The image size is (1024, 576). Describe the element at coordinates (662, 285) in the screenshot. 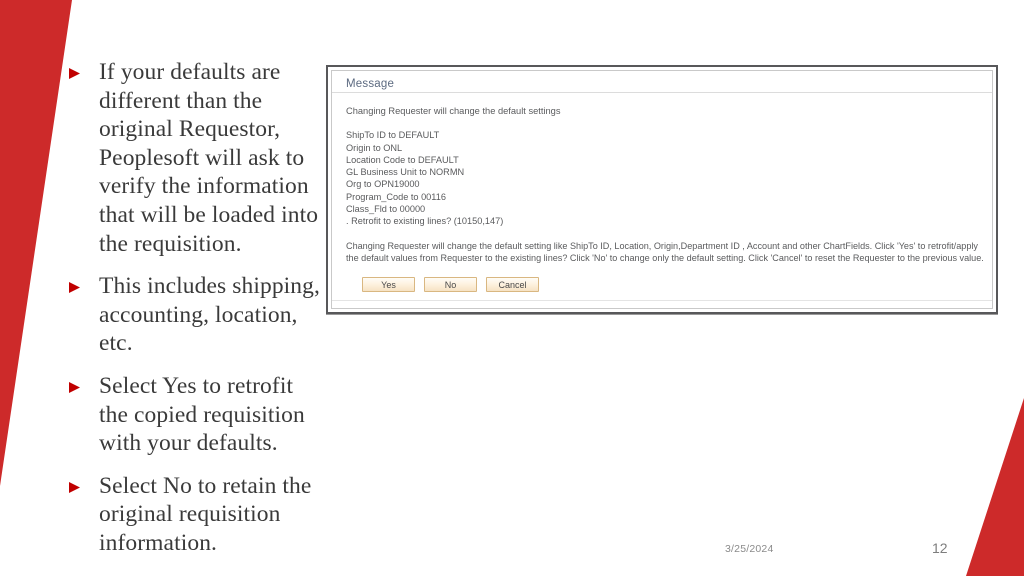

I see `dialog-button-row: Yes No Cancel` at that location.